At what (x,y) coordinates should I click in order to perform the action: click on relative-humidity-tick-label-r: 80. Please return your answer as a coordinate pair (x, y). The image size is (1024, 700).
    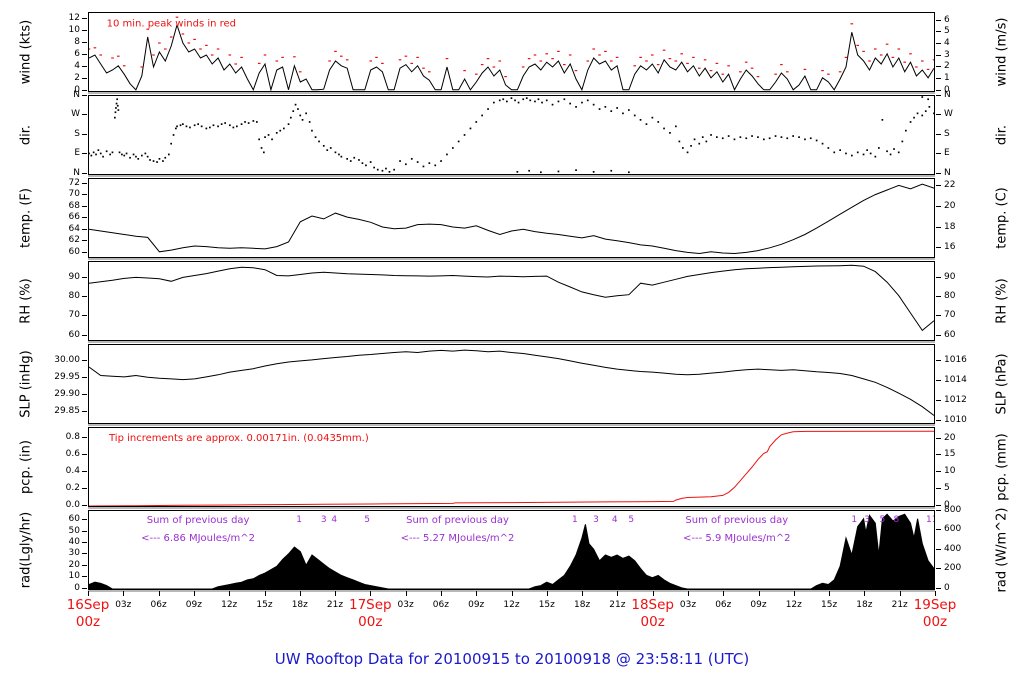
    Looking at the image, I should click on (950, 296).